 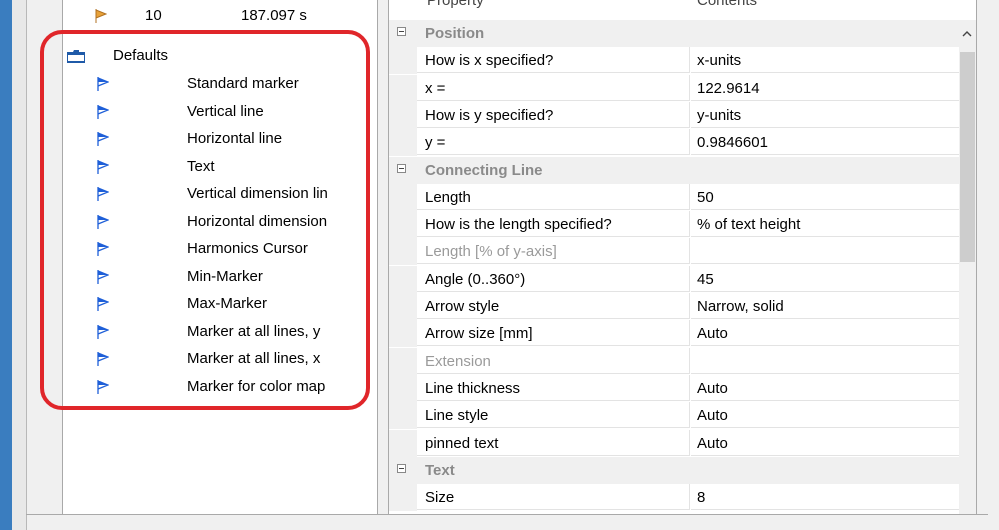 What do you see at coordinates (141, 55) in the screenshot?
I see `tree-folder-label: Defaults` at bounding box center [141, 55].